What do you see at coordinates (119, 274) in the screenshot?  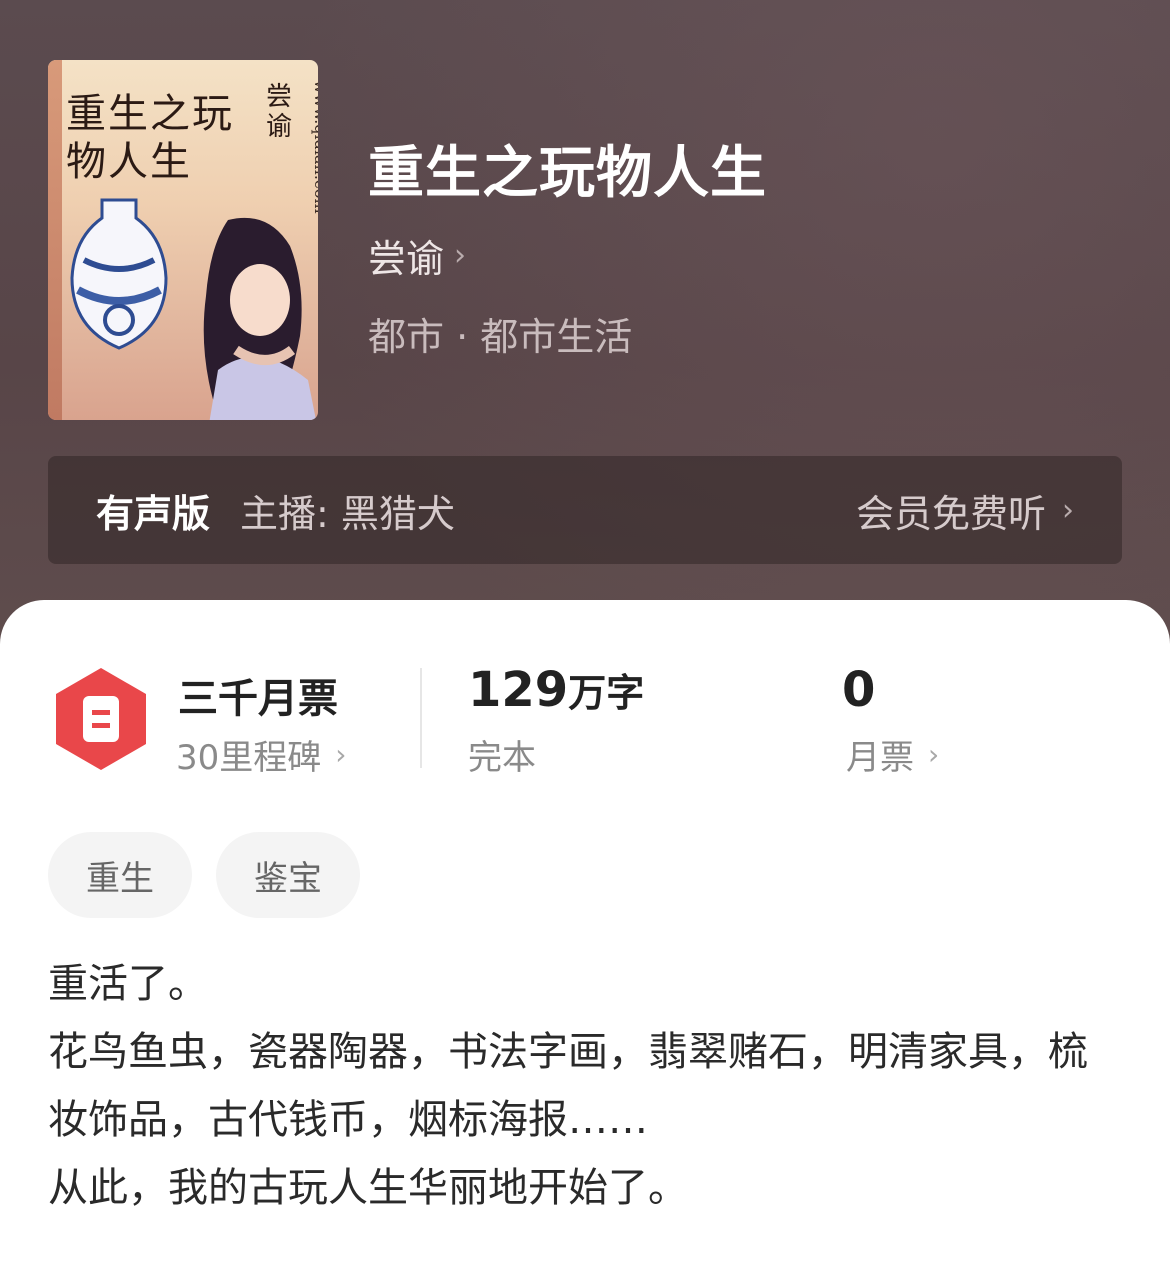 I see `cover-vase-illustration` at bounding box center [119, 274].